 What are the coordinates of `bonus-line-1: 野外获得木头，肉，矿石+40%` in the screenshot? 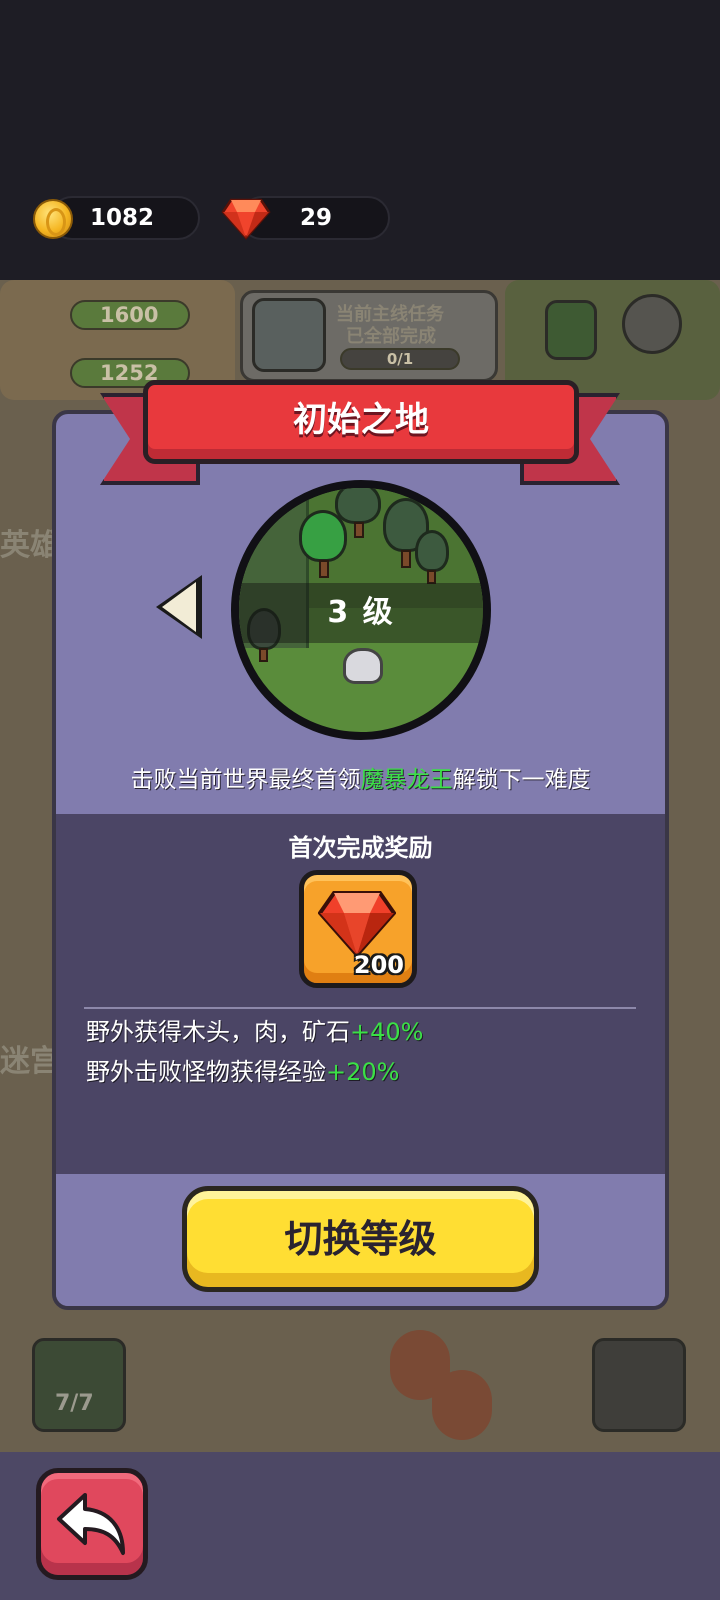 It's located at (254, 1032).